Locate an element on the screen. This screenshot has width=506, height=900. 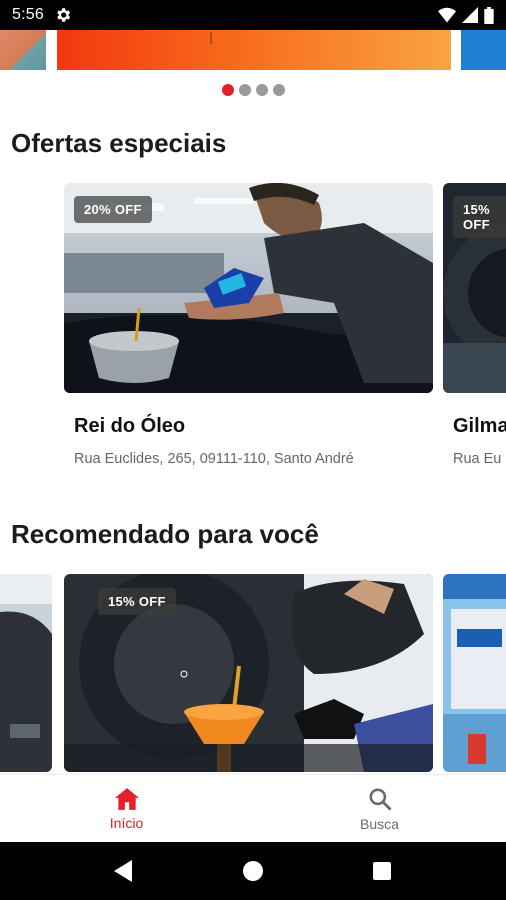
wifi-icon is located at coordinates (447, 15).